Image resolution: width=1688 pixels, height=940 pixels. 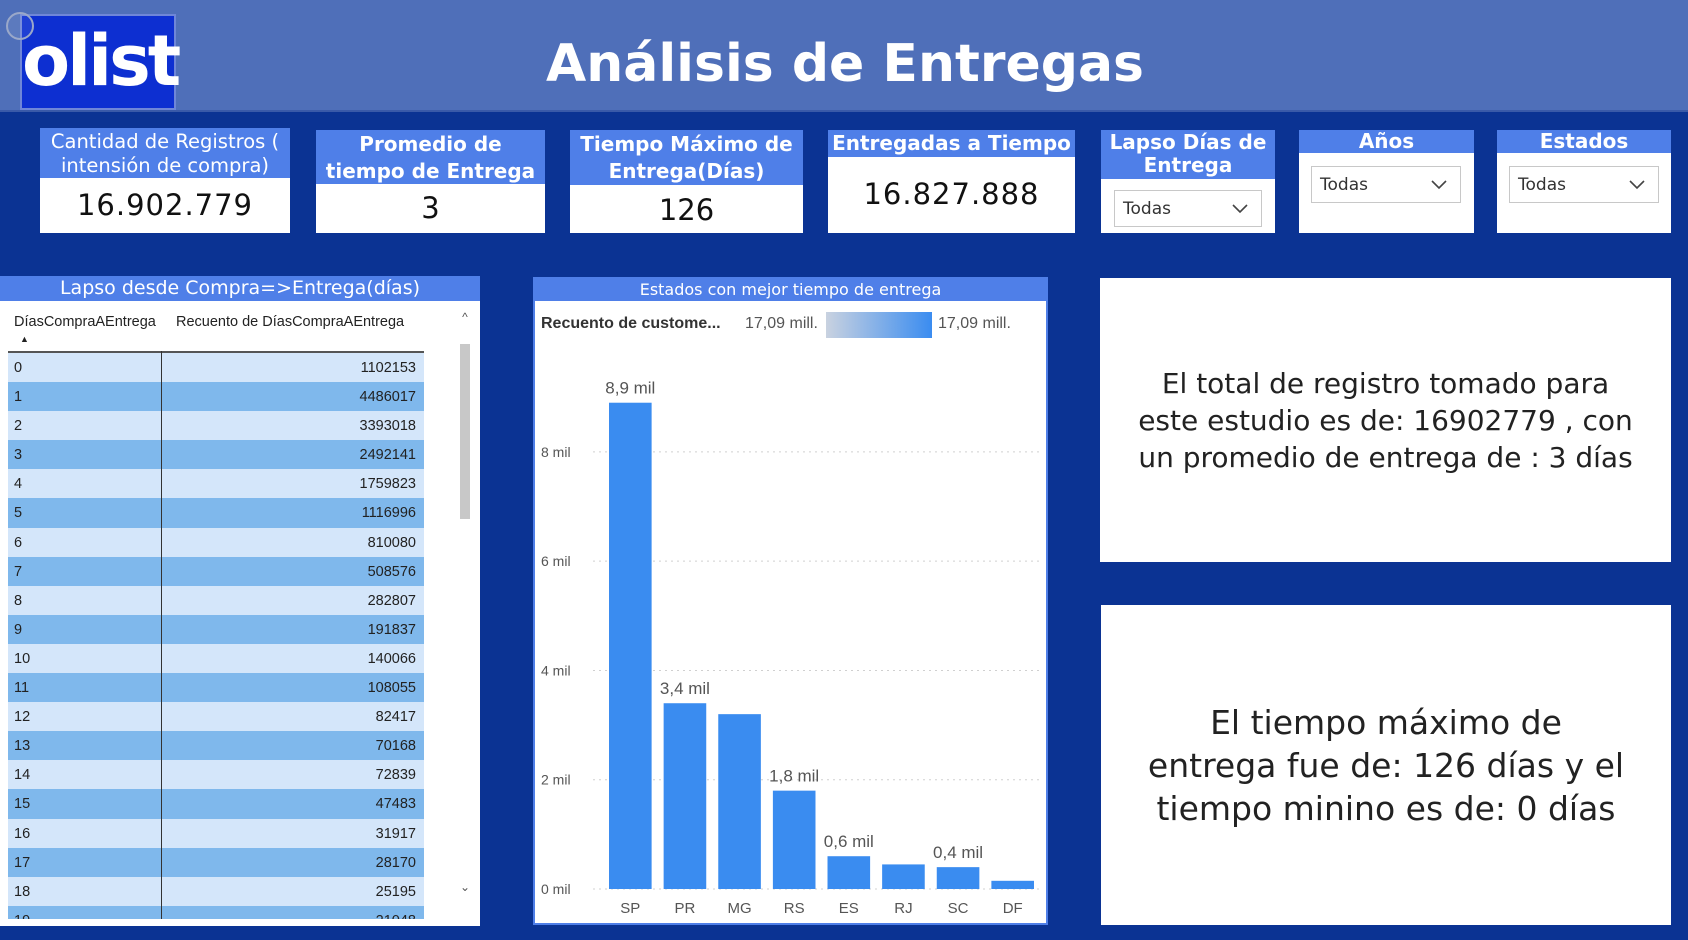 What do you see at coordinates (216, 833) in the screenshot?
I see `table-row: 16 31917` at bounding box center [216, 833].